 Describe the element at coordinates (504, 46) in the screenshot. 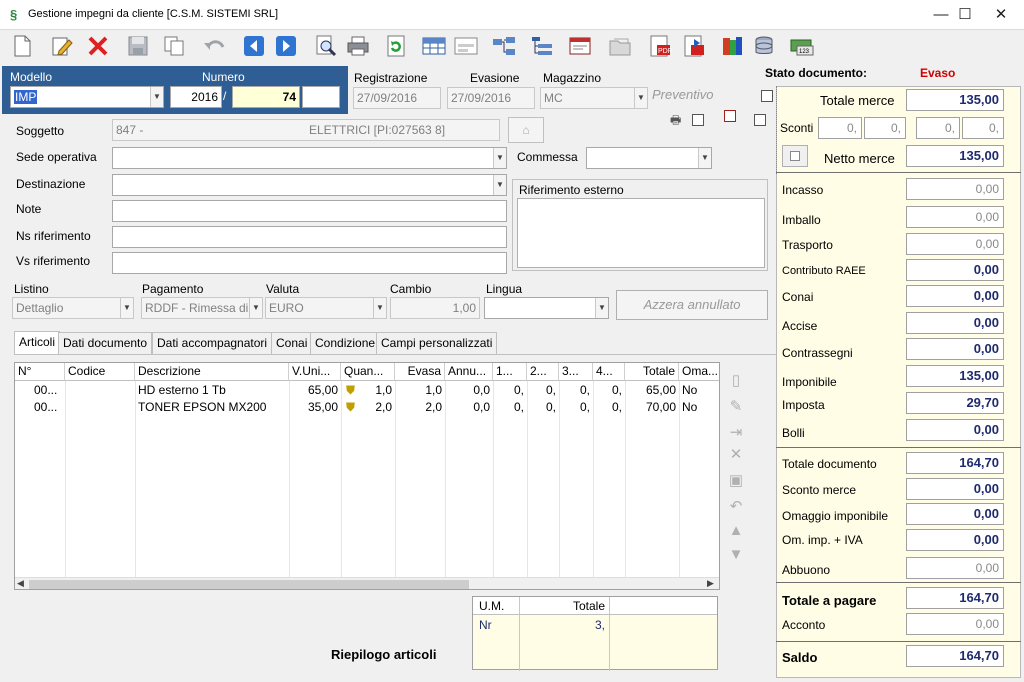

I see `transfer-icon` at that location.